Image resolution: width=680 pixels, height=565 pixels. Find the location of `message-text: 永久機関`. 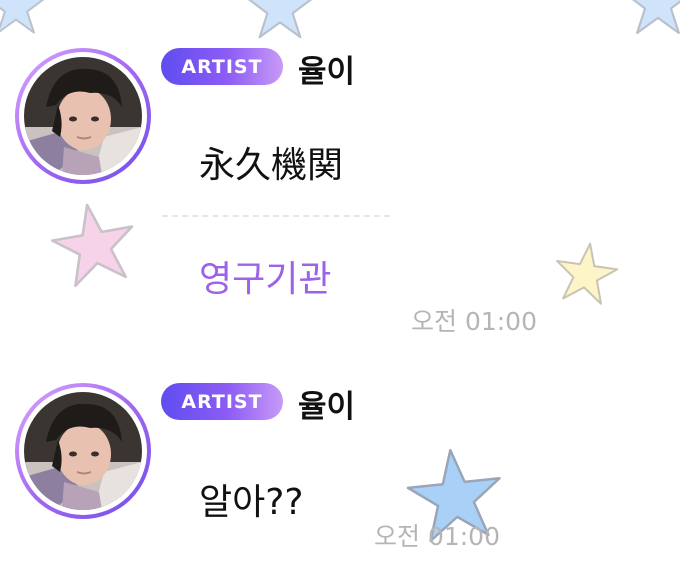

message-text: 永久機関 is located at coordinates (271, 165).